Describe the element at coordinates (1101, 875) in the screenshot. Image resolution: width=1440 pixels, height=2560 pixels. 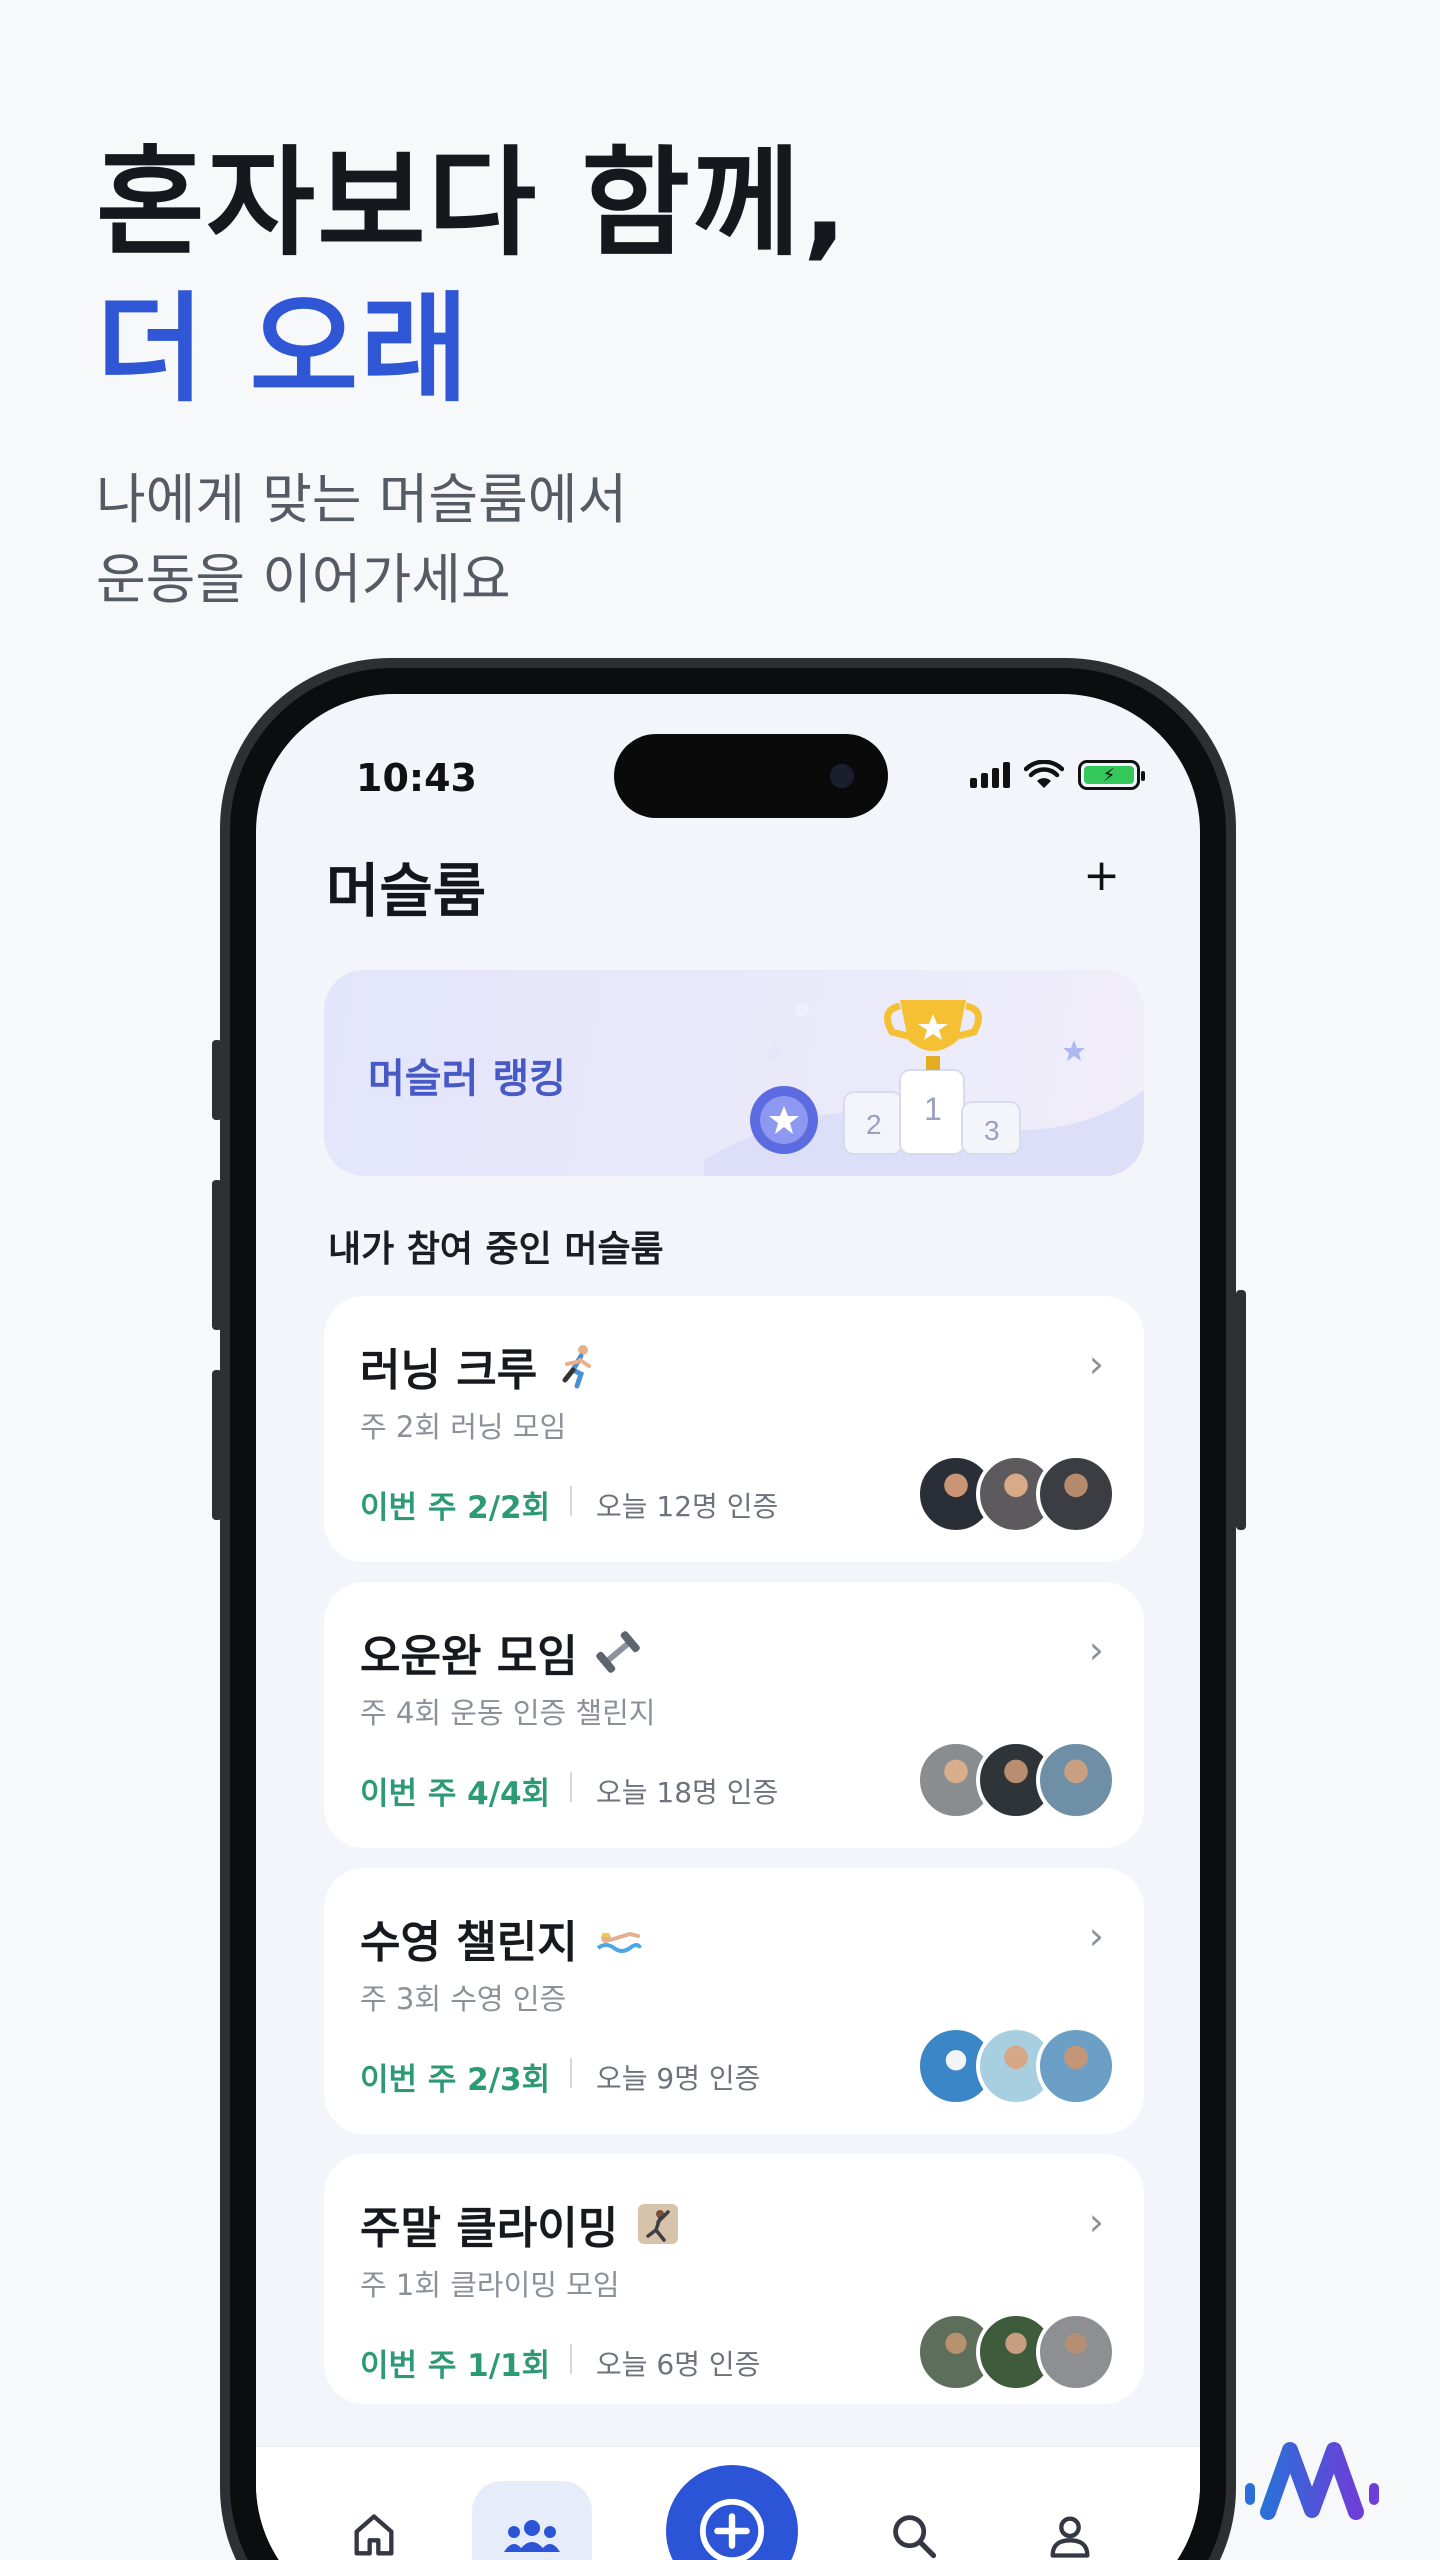
I see `add-room-button: +` at that location.